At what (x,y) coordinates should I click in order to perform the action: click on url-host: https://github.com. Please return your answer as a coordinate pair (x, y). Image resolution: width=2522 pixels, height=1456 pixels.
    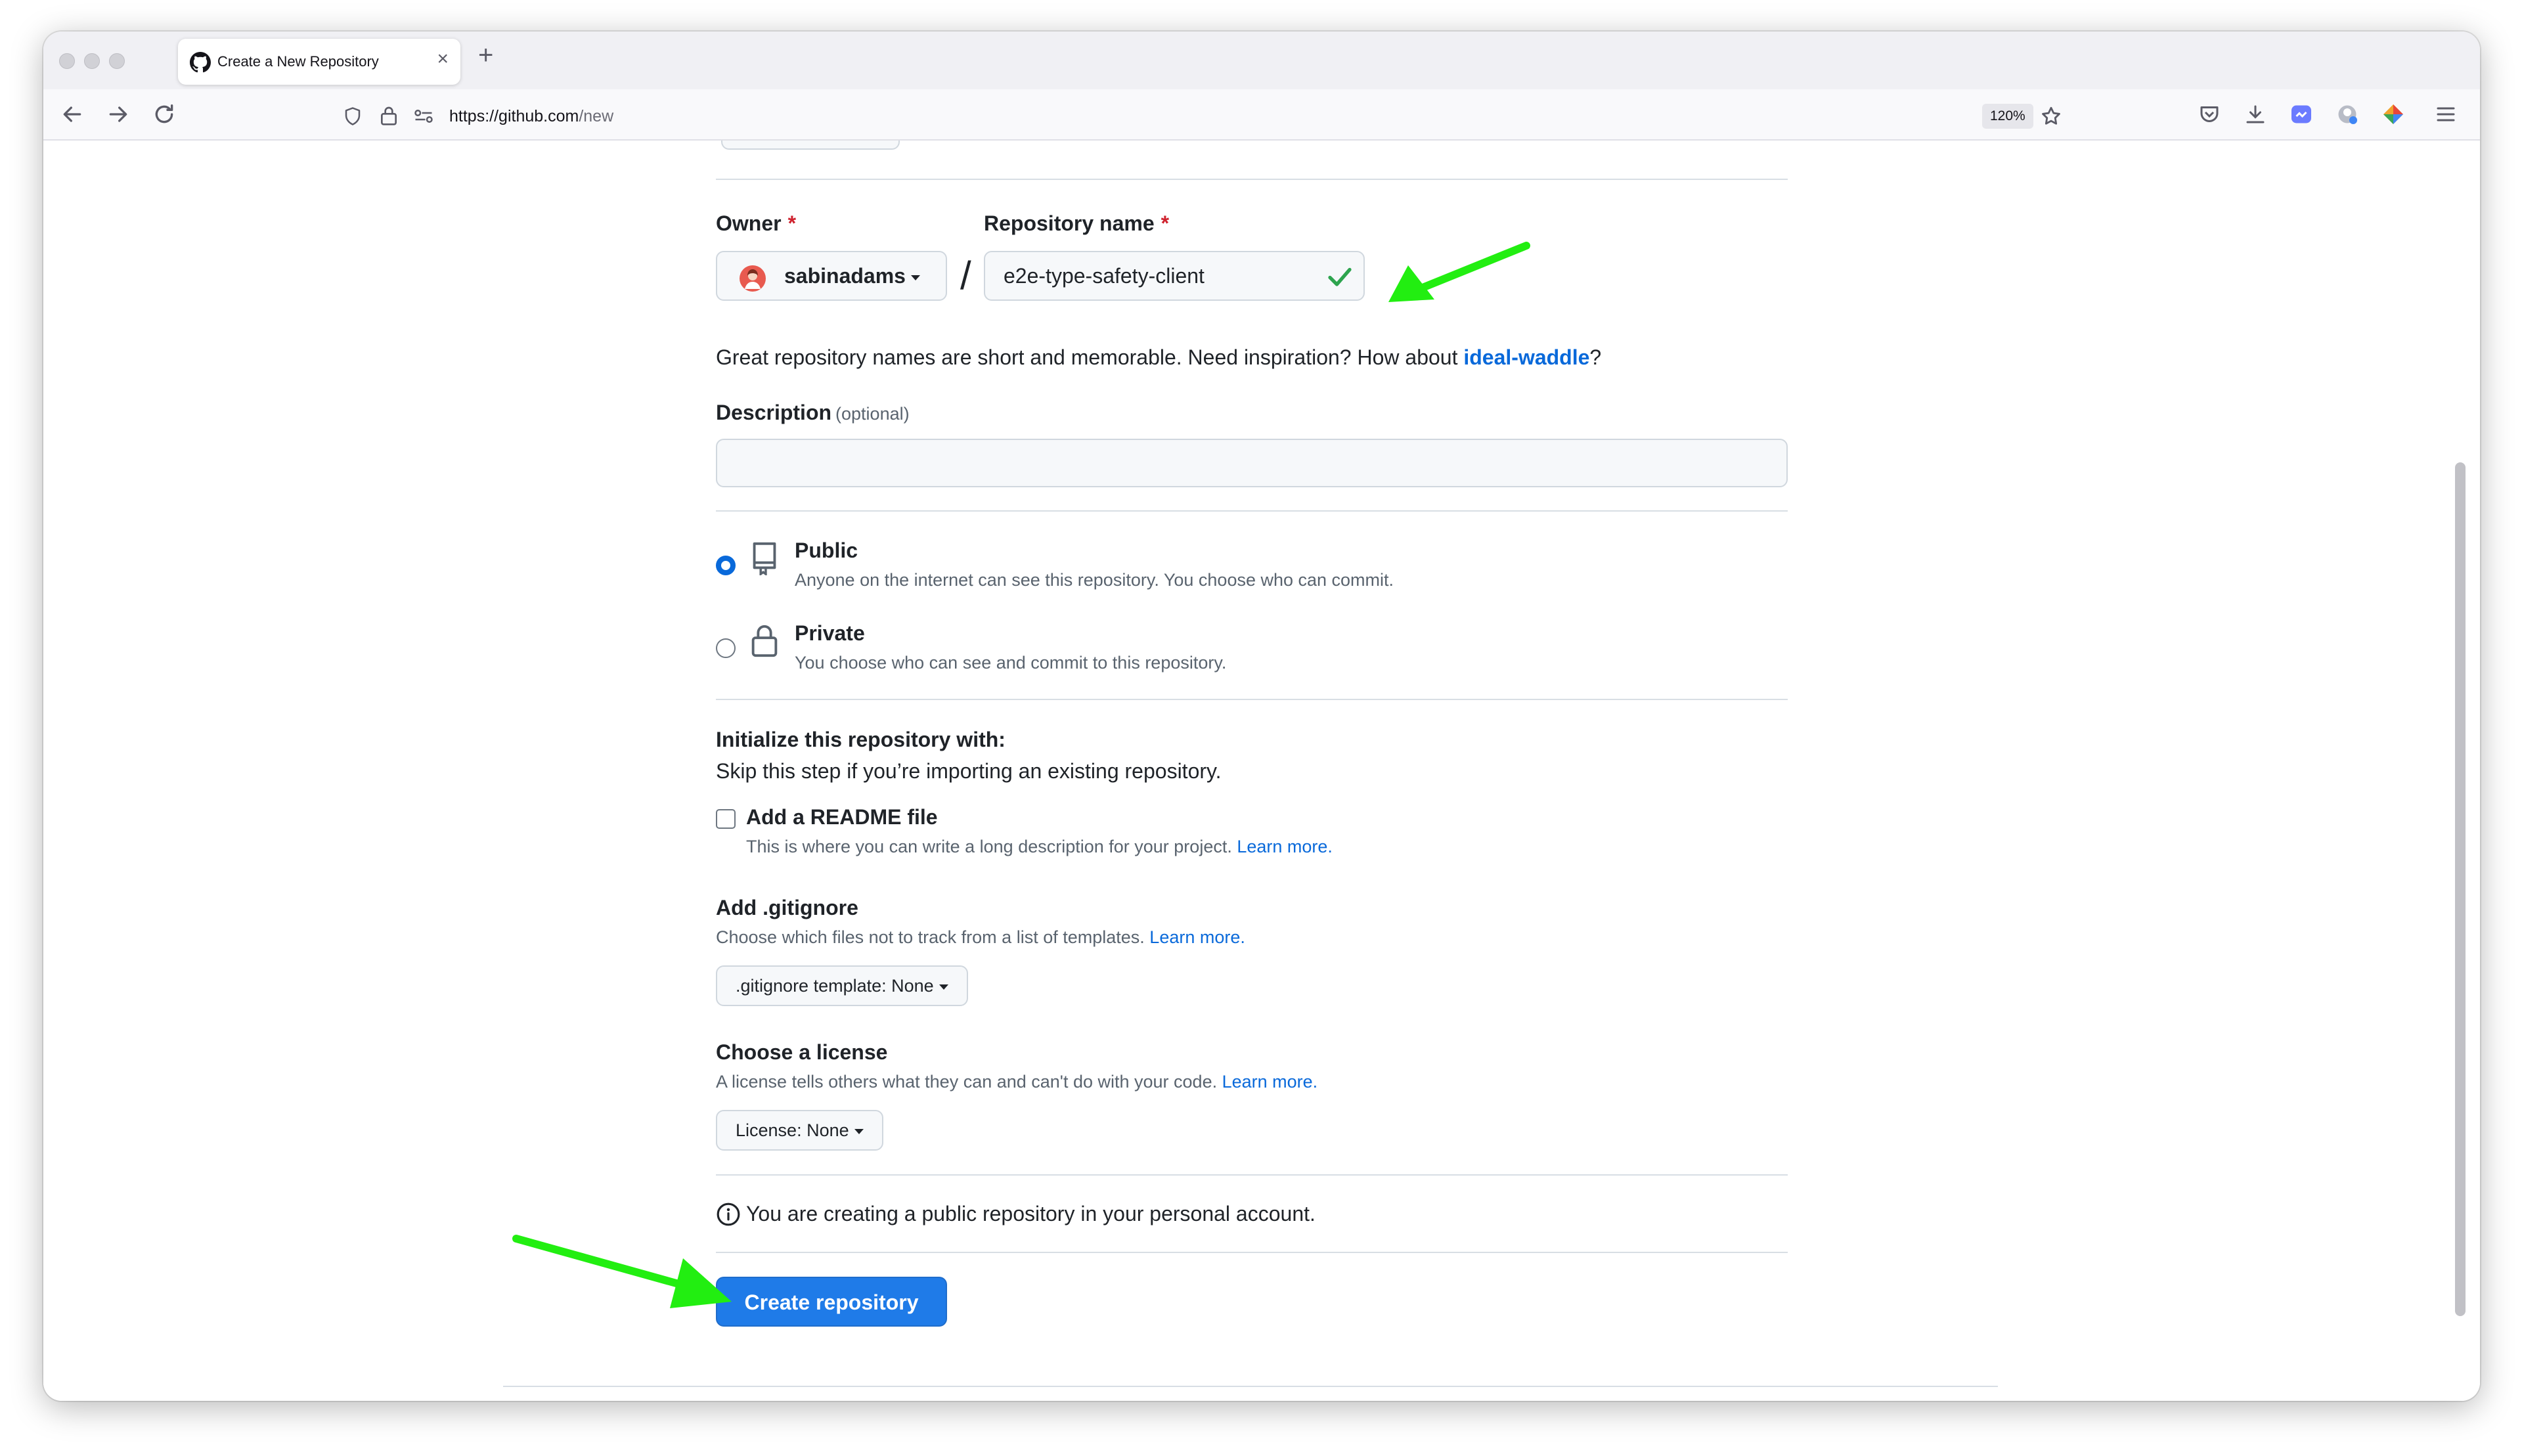
    Looking at the image, I should click on (514, 116).